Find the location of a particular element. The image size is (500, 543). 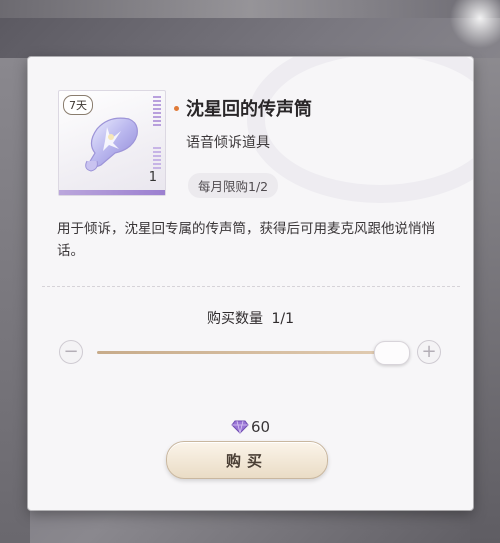

rarity-dot is located at coordinates (176, 108).